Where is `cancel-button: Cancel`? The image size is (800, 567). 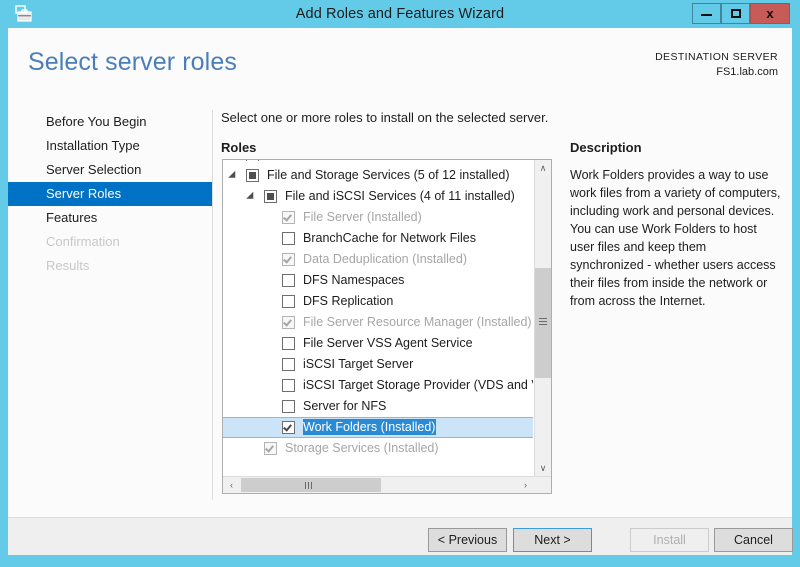
cancel-button: Cancel is located at coordinates (753, 540).